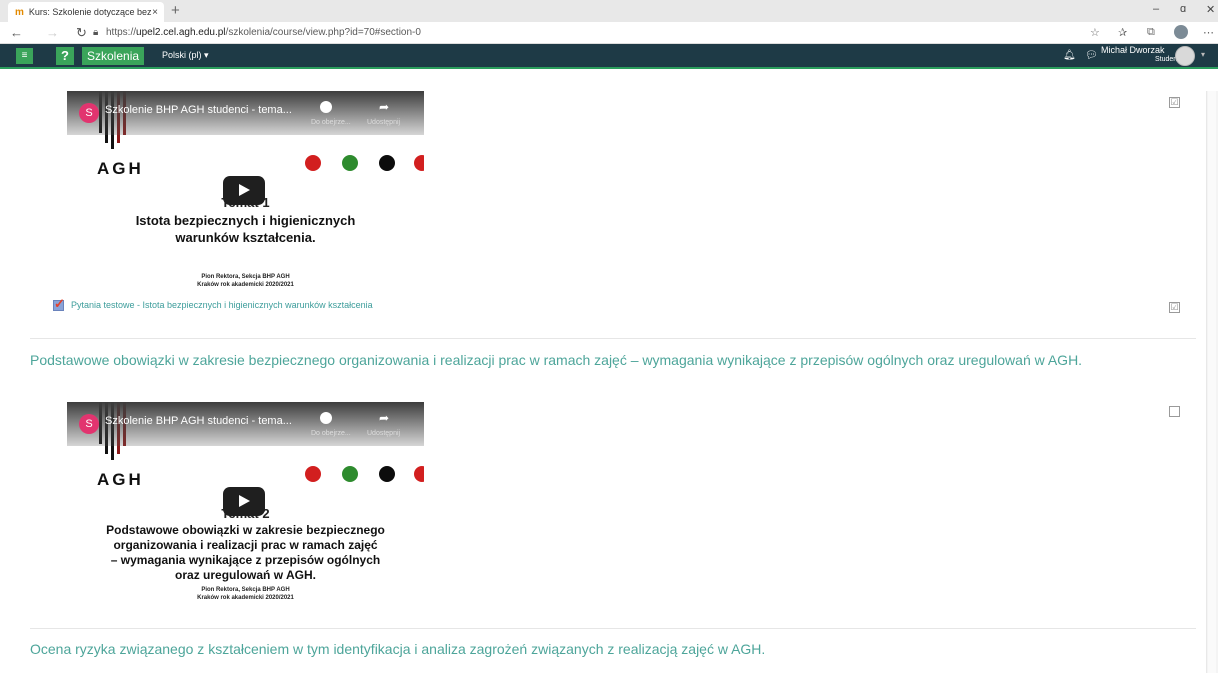 The height and width of the screenshot is (673, 1218). Describe the element at coordinates (81, 33) in the screenshot. I see `refresh-icon: ↻` at that location.